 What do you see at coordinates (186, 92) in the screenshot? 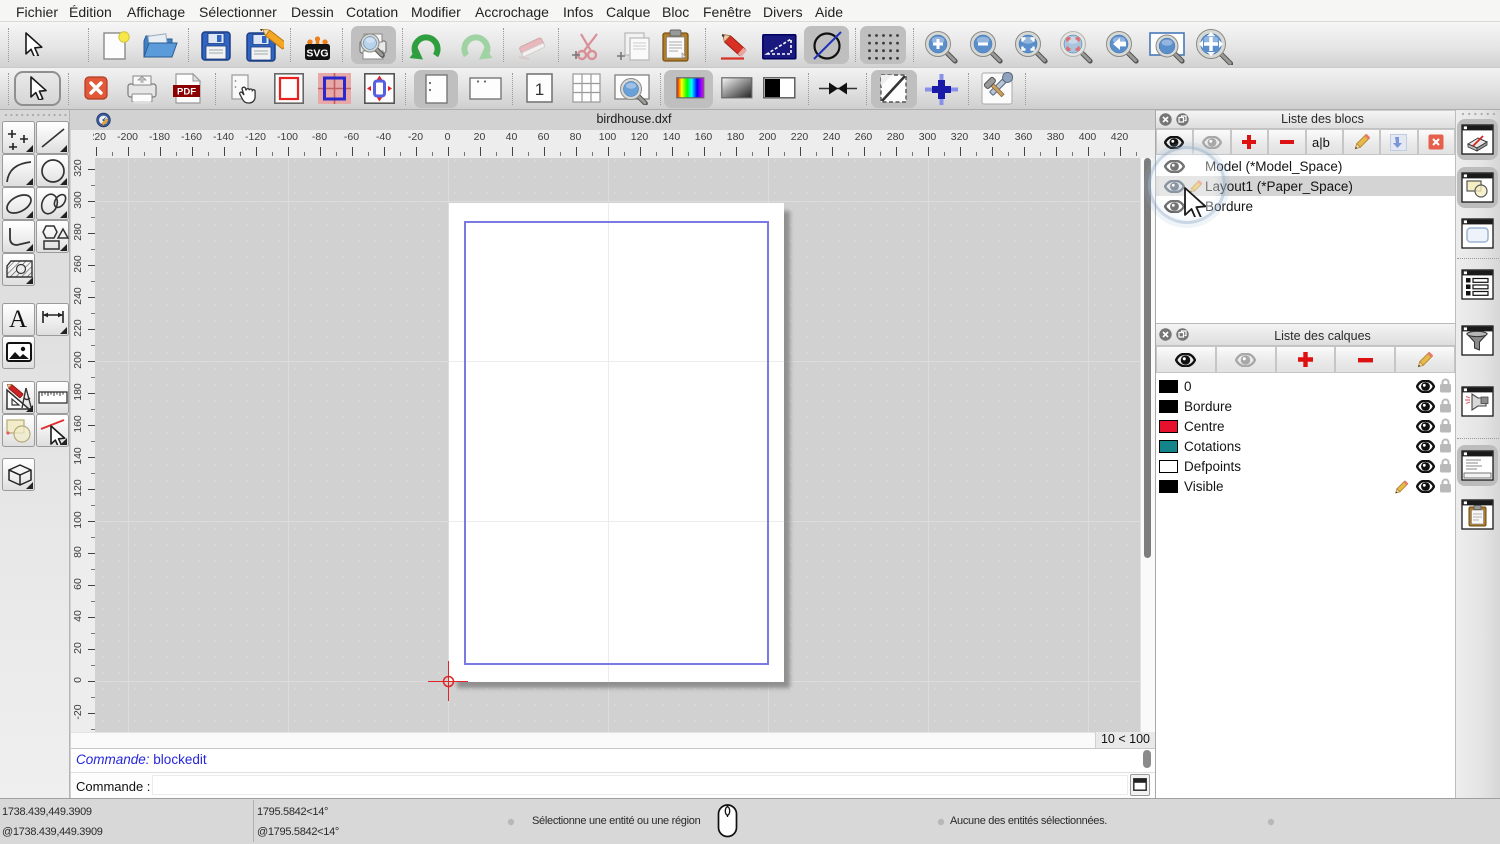
I see `svg-text: PDF` at bounding box center [186, 92].